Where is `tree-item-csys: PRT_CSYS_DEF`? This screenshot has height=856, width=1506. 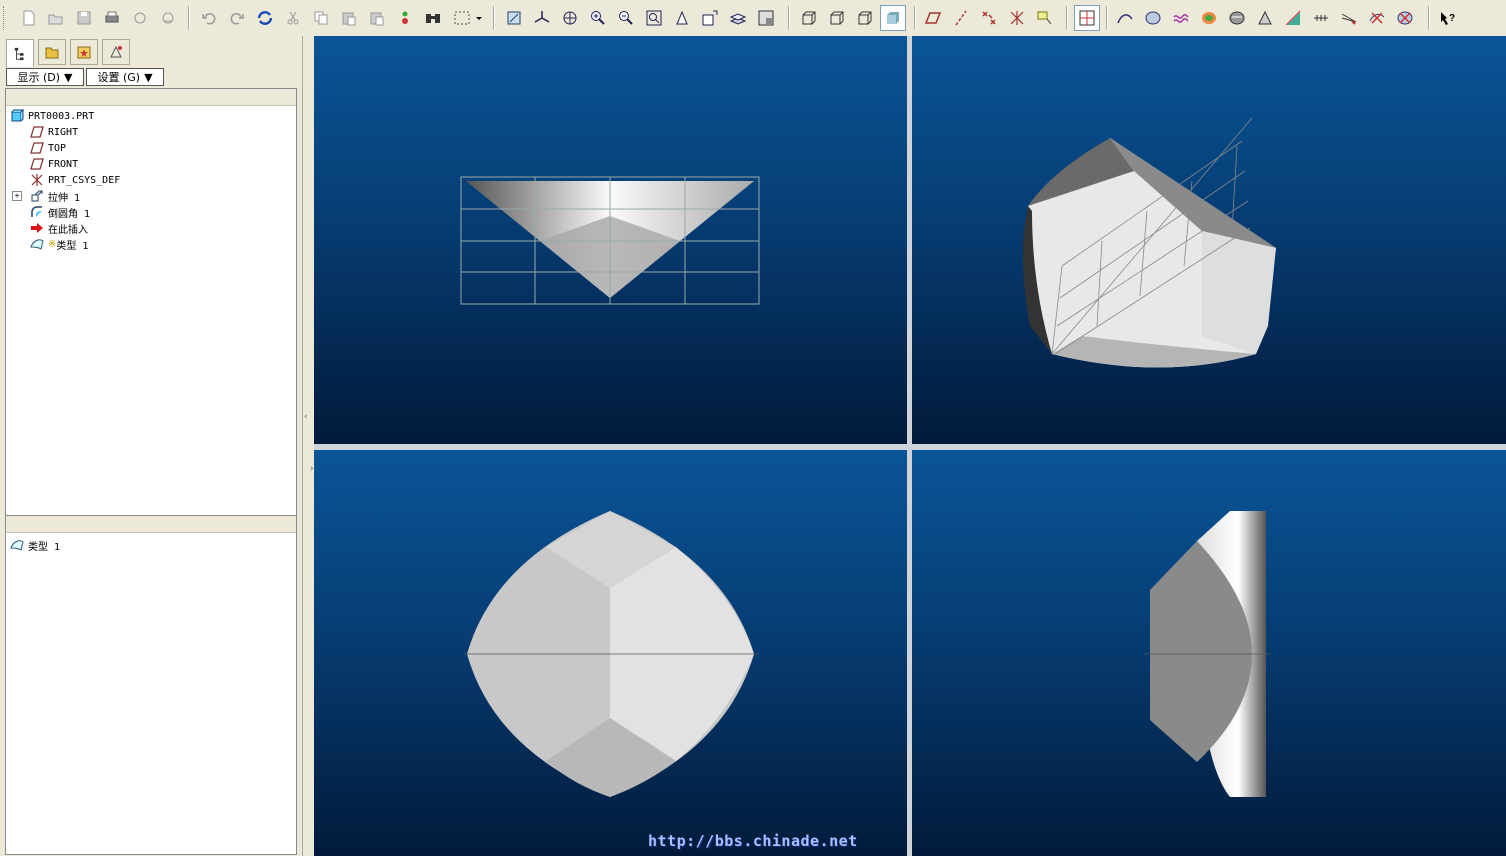 tree-item-csys: PRT_CSYS_DEF is located at coordinates (75, 180).